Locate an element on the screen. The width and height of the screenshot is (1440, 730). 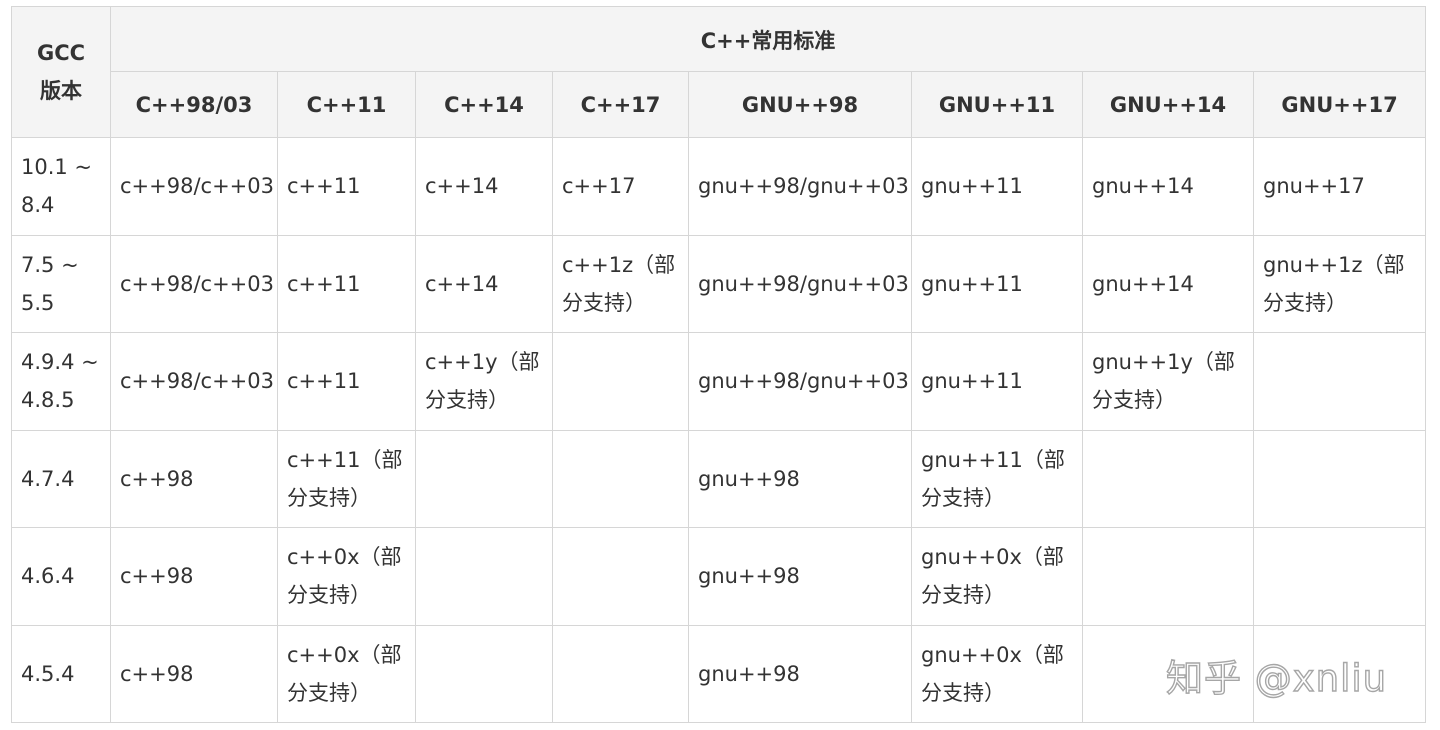
gcc-version-cell: 4.9.4 ~ 4.8.5 is located at coordinates (61, 381).